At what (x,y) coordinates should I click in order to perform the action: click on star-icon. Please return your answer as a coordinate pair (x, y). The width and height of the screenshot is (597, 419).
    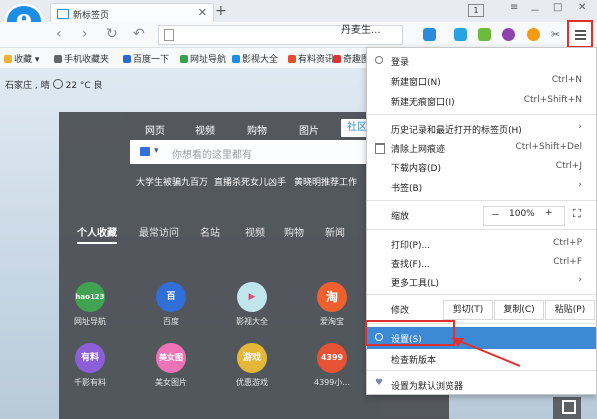
    Looking at the image, I should click on (8, 59).